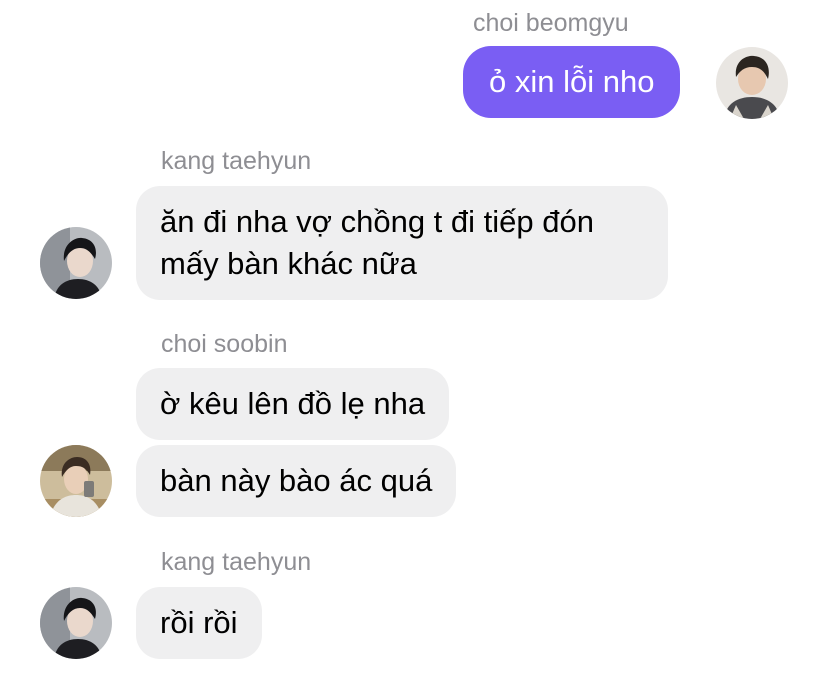 This screenshot has width=828, height=683. What do you see at coordinates (199, 623) in the screenshot?
I see `message-bubble: rồi rồi` at bounding box center [199, 623].